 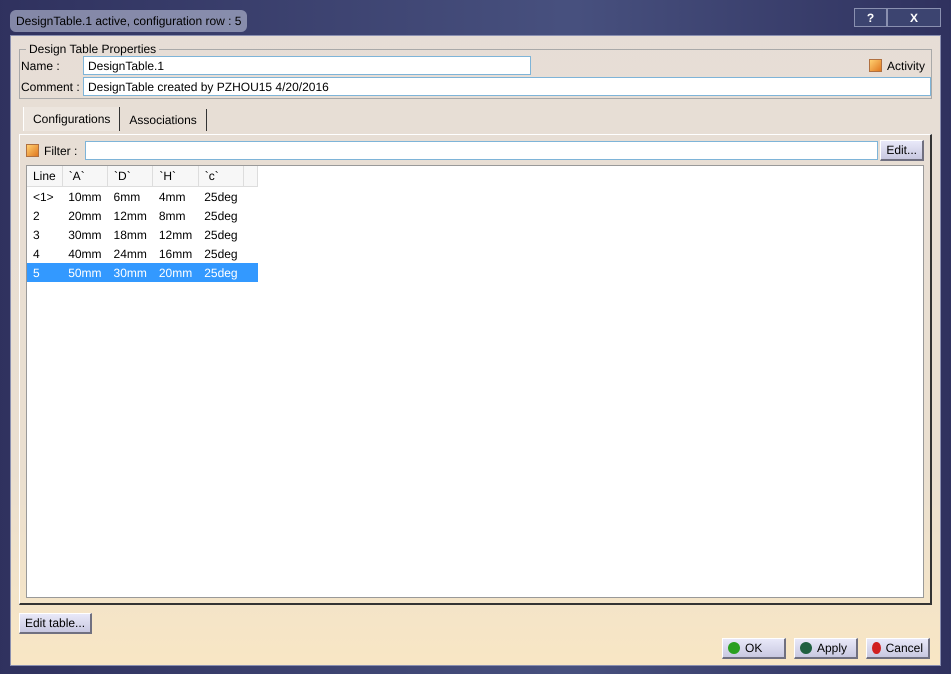 I want to click on table-cell: 50mm, so click(x=85, y=272).